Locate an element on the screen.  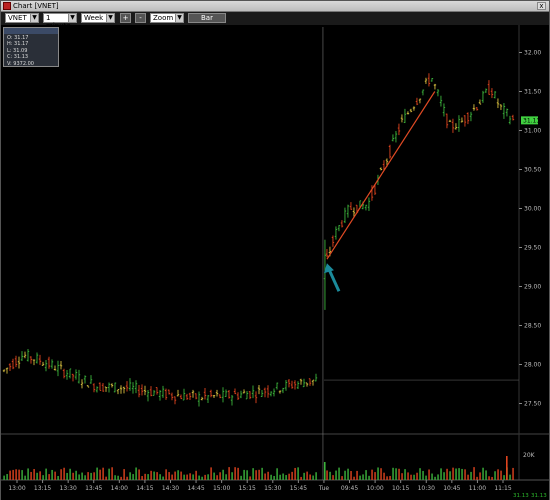
footer-price-label: 31.13 is located at coordinates (539, 496).